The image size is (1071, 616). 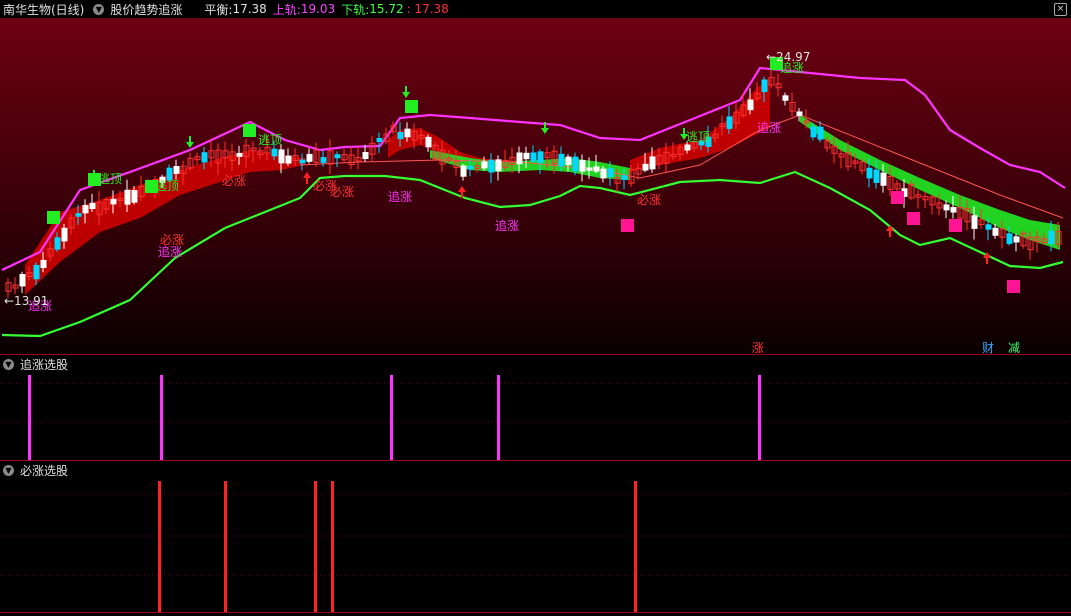 What do you see at coordinates (44, 364) in the screenshot?
I see `sub-chart-1-title: 追涨选股` at bounding box center [44, 364].